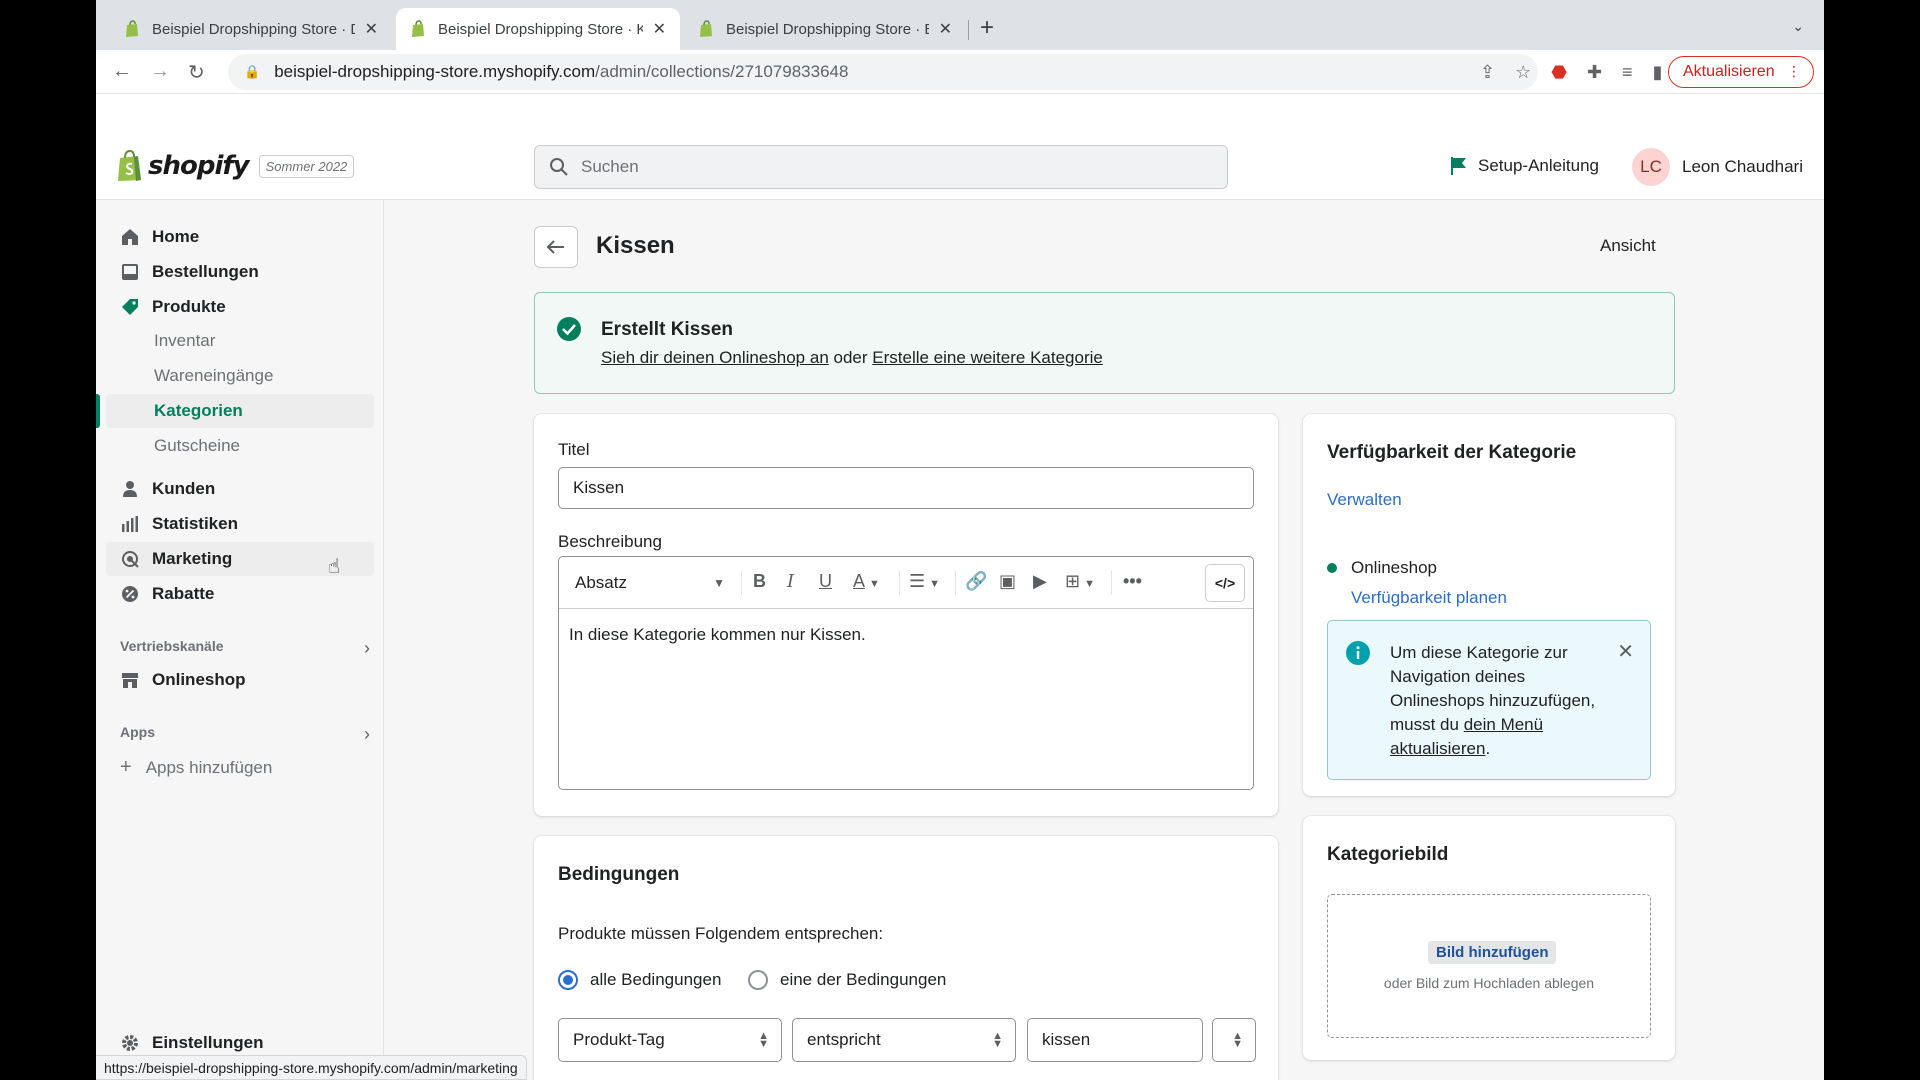 The width and height of the screenshot is (1920, 1080). What do you see at coordinates (670, 1040) in the screenshot?
I see `condition-field-select: Produkt-Tag ▲ ▼` at bounding box center [670, 1040].